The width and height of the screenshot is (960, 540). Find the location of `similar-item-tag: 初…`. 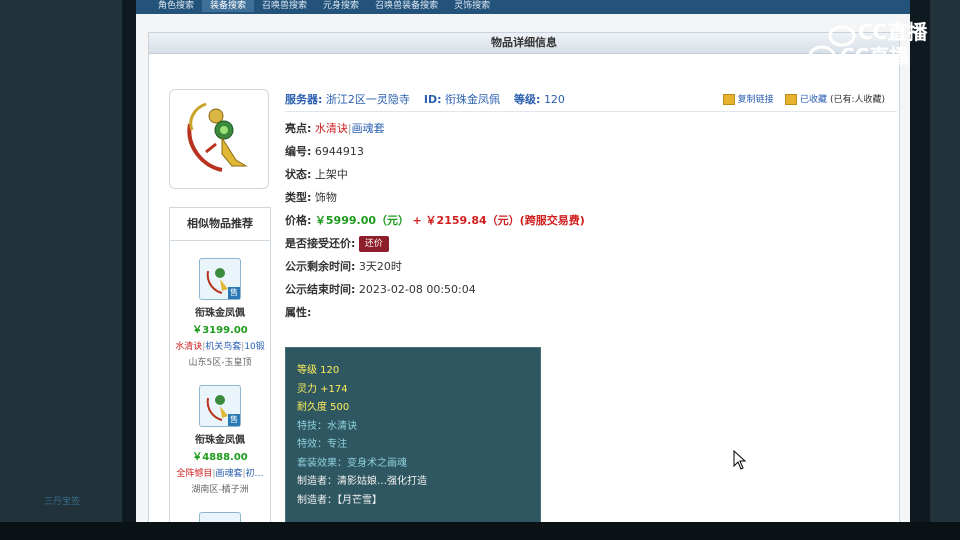

similar-item-tag: 初… is located at coordinates (254, 474).